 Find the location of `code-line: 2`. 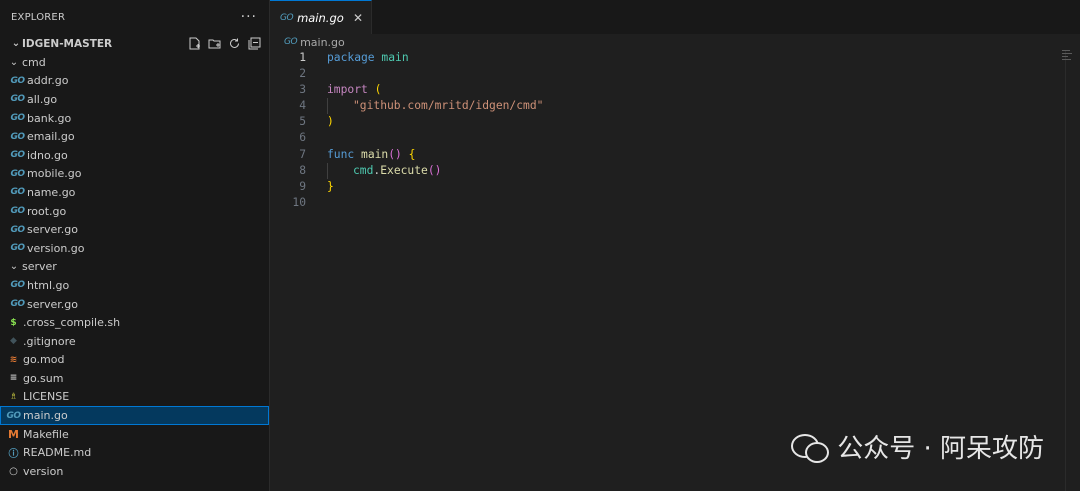

code-line: 2 is located at coordinates (675, 74).